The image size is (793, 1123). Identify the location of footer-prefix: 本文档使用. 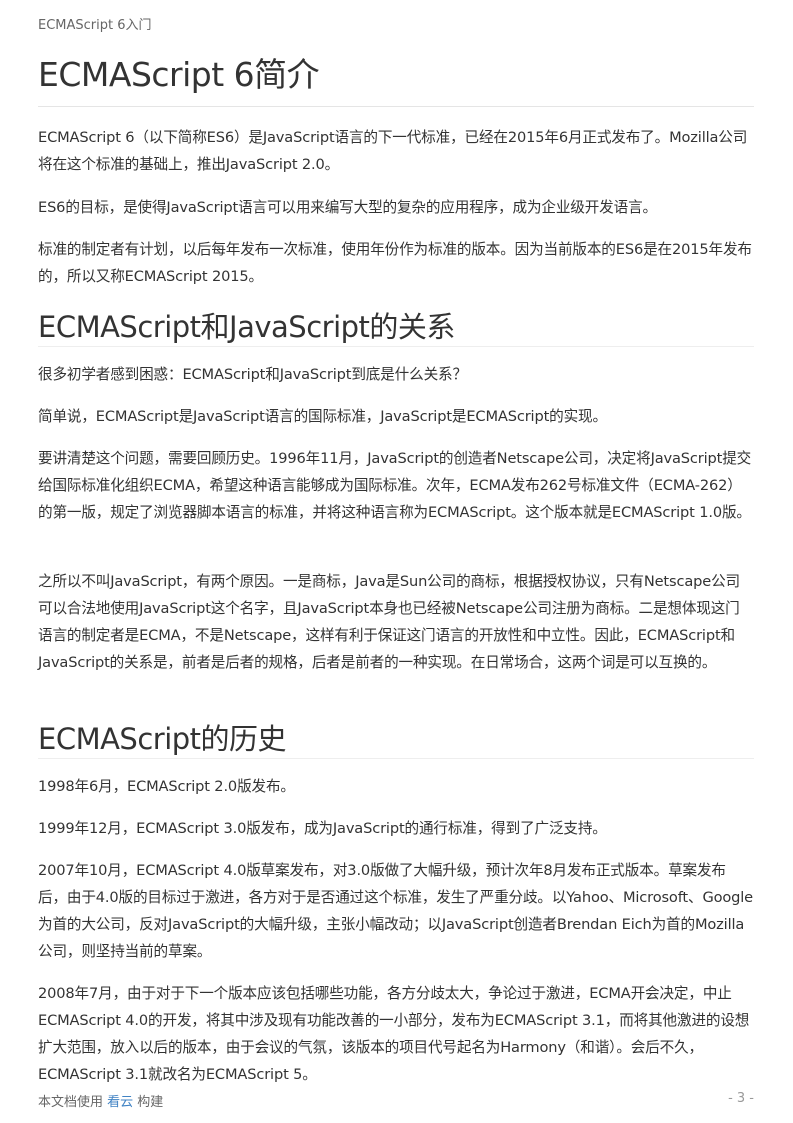
(73, 1102).